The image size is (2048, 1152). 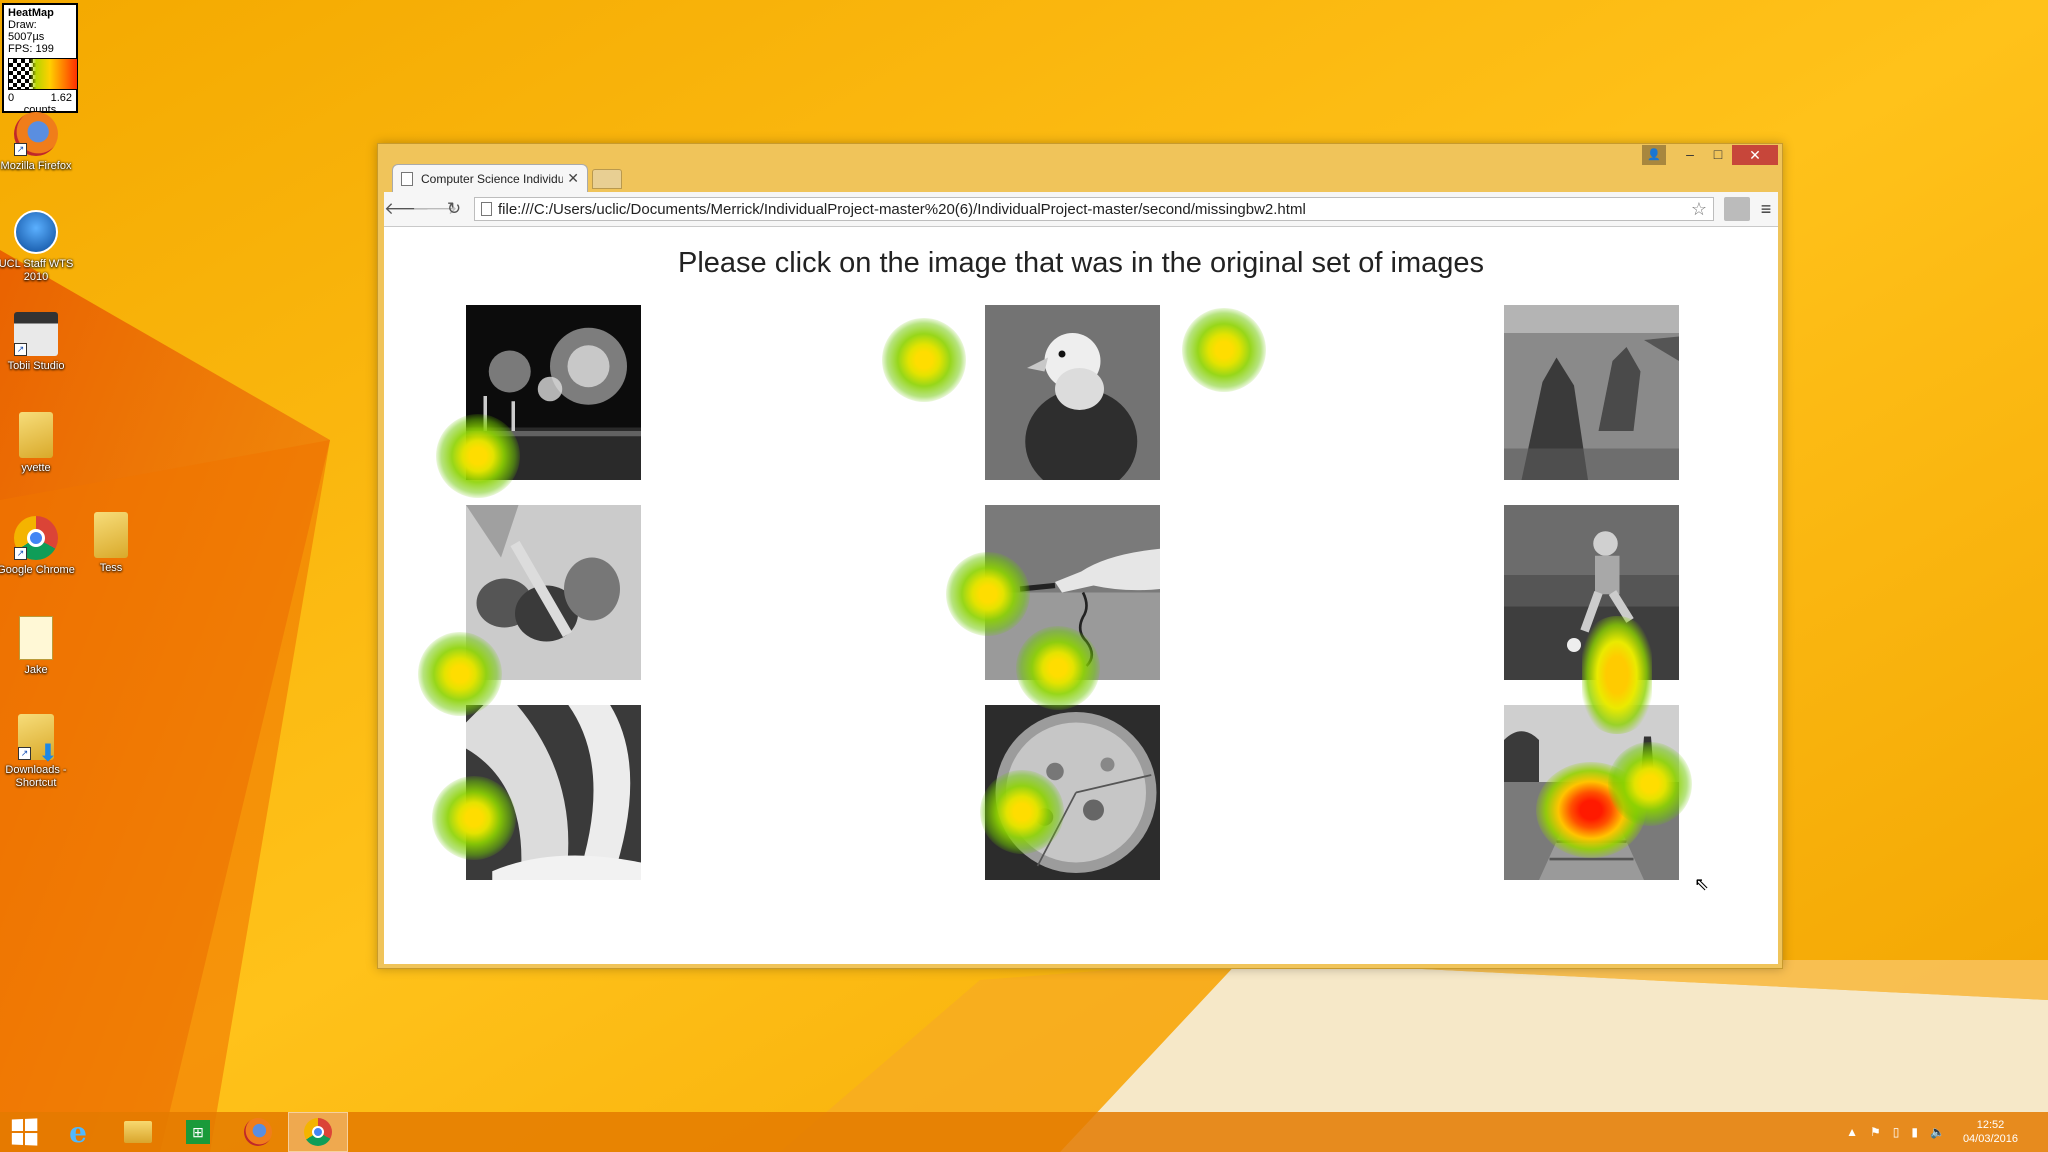 I want to click on desktop-icon-google-chrome: ↗ Google Chrome, so click(x=38, y=546).